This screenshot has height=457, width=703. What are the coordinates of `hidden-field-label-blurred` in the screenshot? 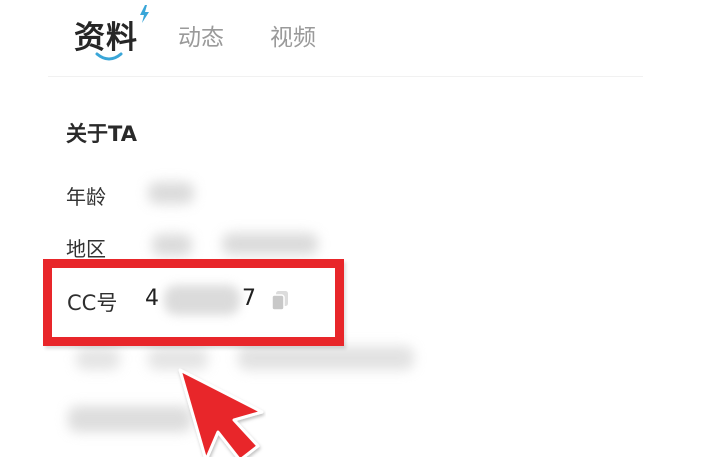 It's located at (98, 359).